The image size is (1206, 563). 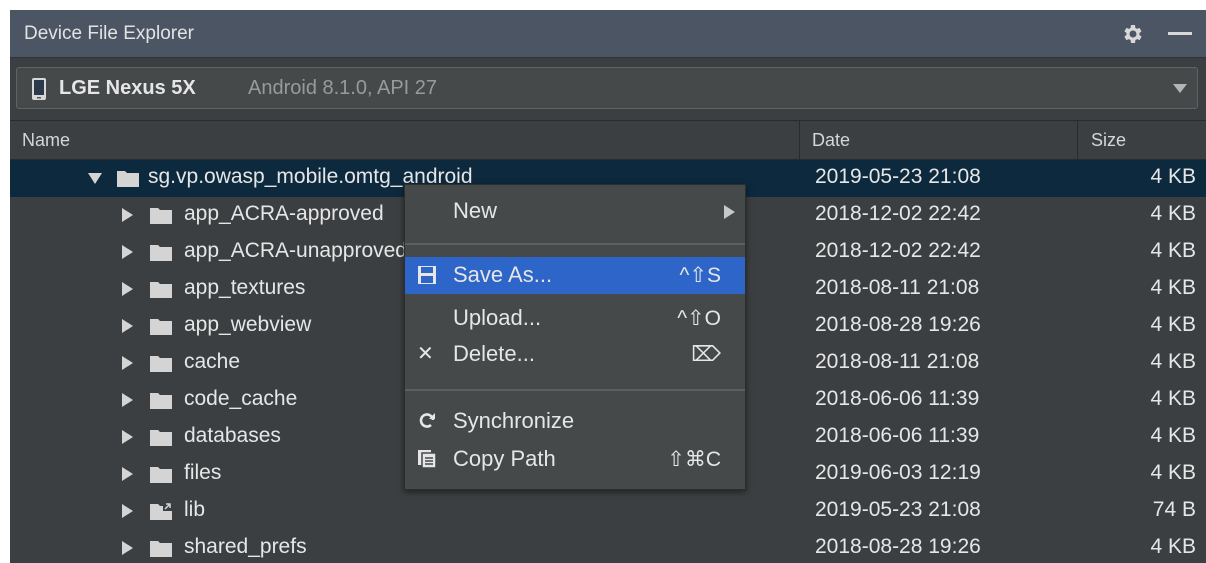 What do you see at coordinates (195, 509) in the screenshot?
I see `file-name: lib` at bounding box center [195, 509].